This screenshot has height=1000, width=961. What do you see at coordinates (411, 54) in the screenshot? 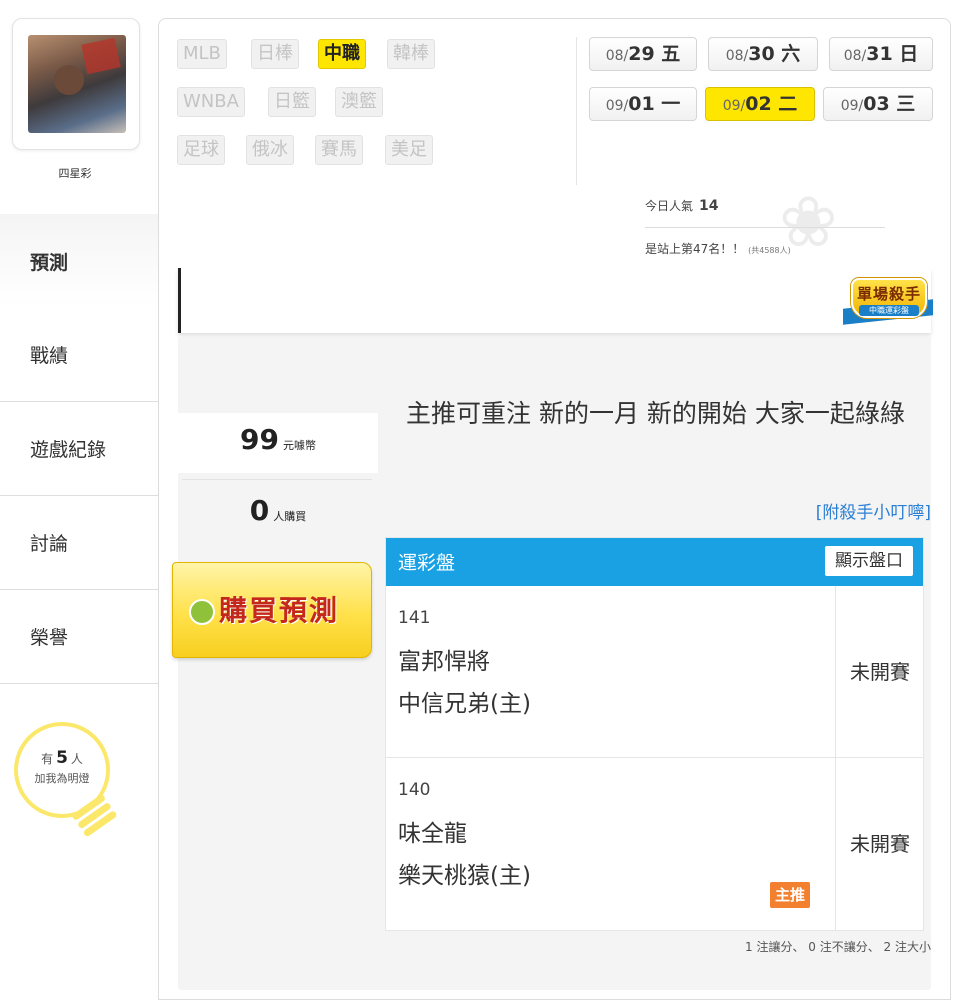
I see `sport-tag-kbo: 韓棒` at bounding box center [411, 54].